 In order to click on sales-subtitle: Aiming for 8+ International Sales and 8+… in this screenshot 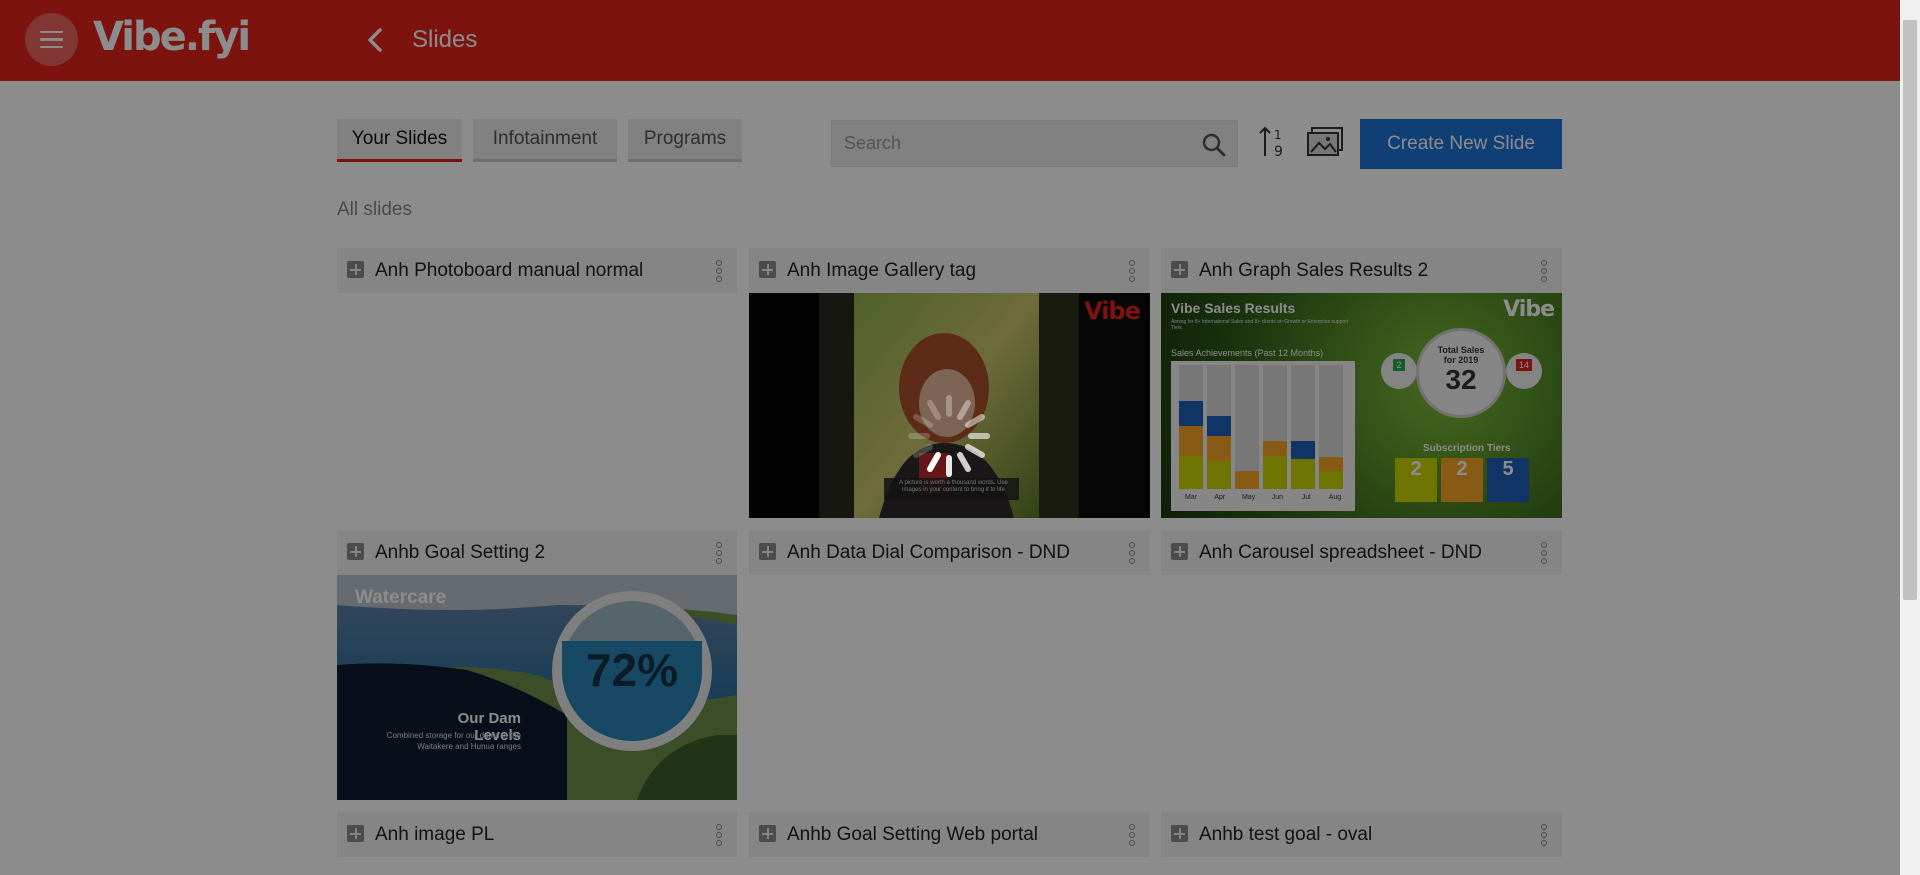, I will do `click(1260, 325)`.